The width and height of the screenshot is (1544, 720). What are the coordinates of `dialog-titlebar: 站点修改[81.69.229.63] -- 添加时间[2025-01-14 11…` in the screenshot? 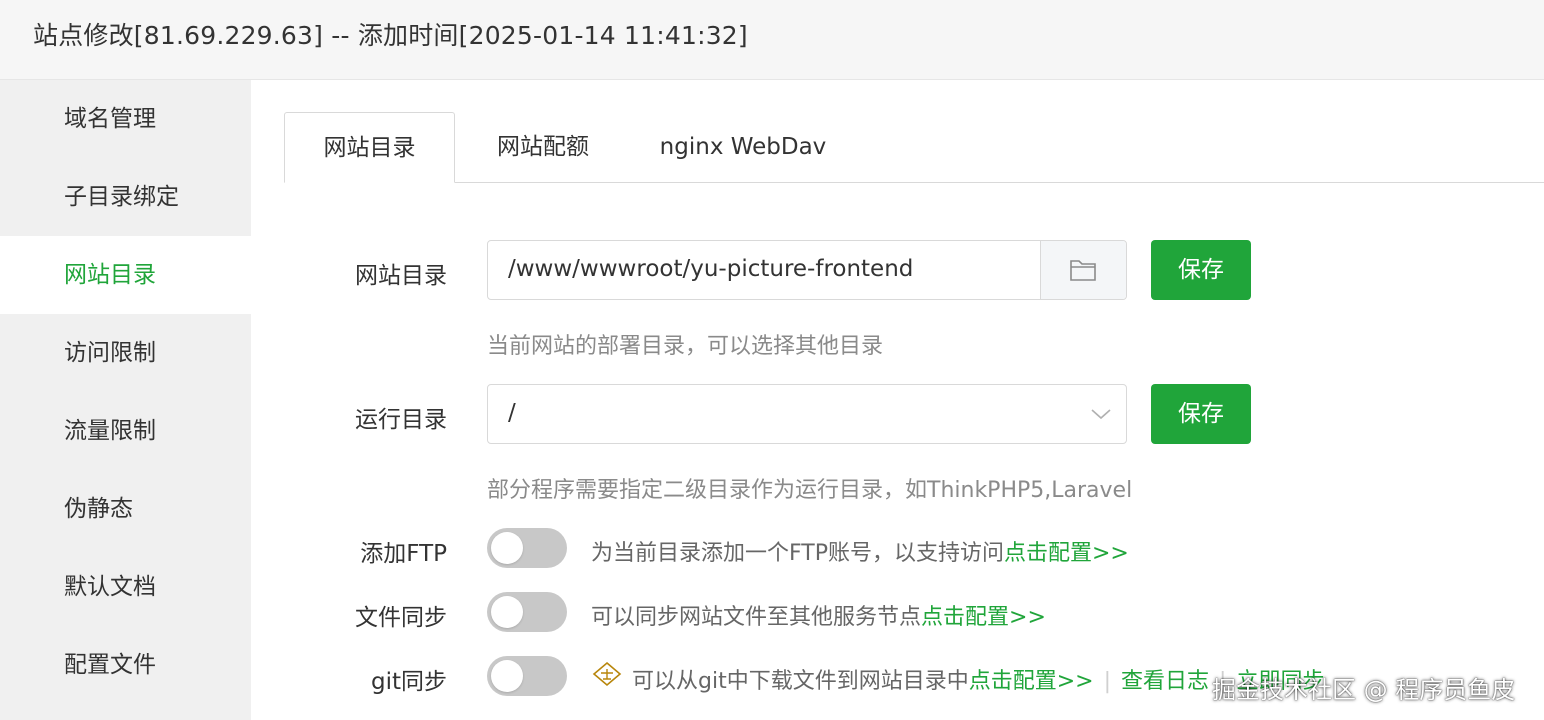 It's located at (772, 40).